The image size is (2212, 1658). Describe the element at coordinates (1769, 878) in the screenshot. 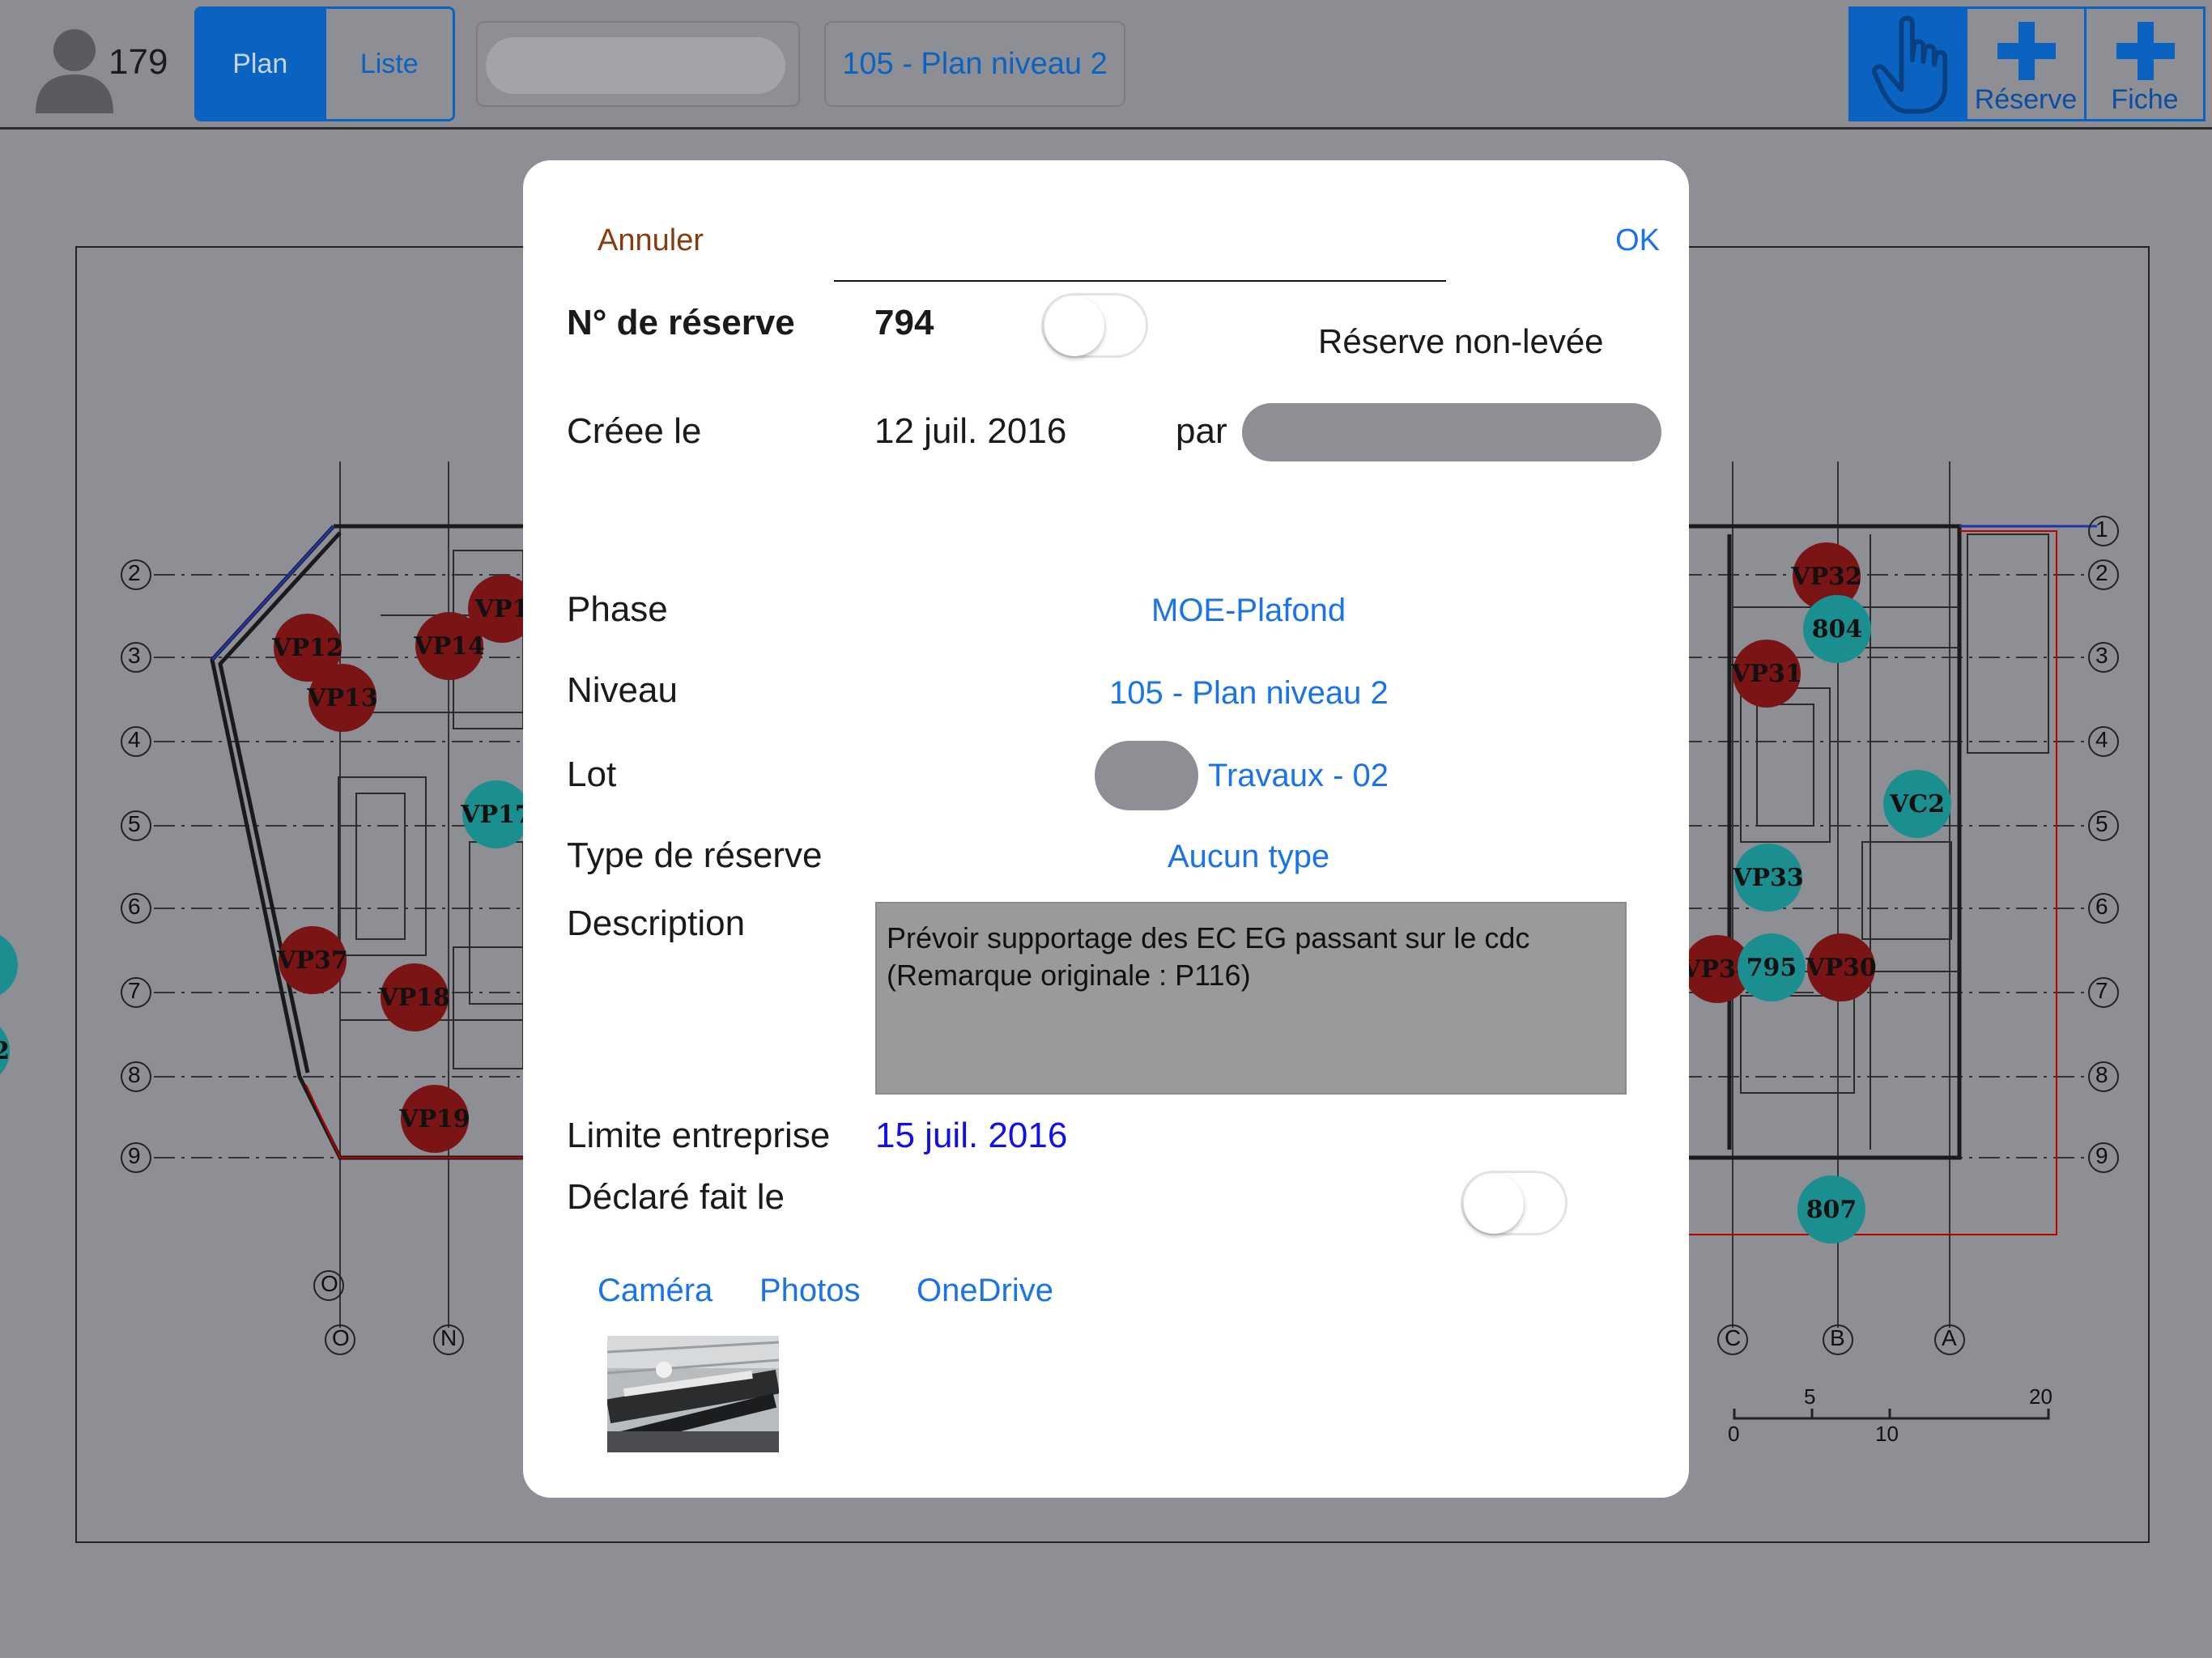

I see `reserve-marker: VP33` at that location.